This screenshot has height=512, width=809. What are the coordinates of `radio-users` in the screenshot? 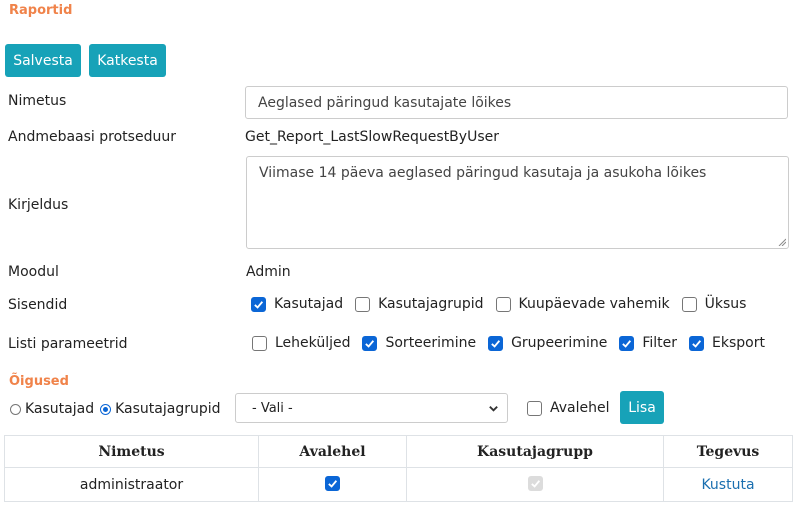 It's located at (15, 409).